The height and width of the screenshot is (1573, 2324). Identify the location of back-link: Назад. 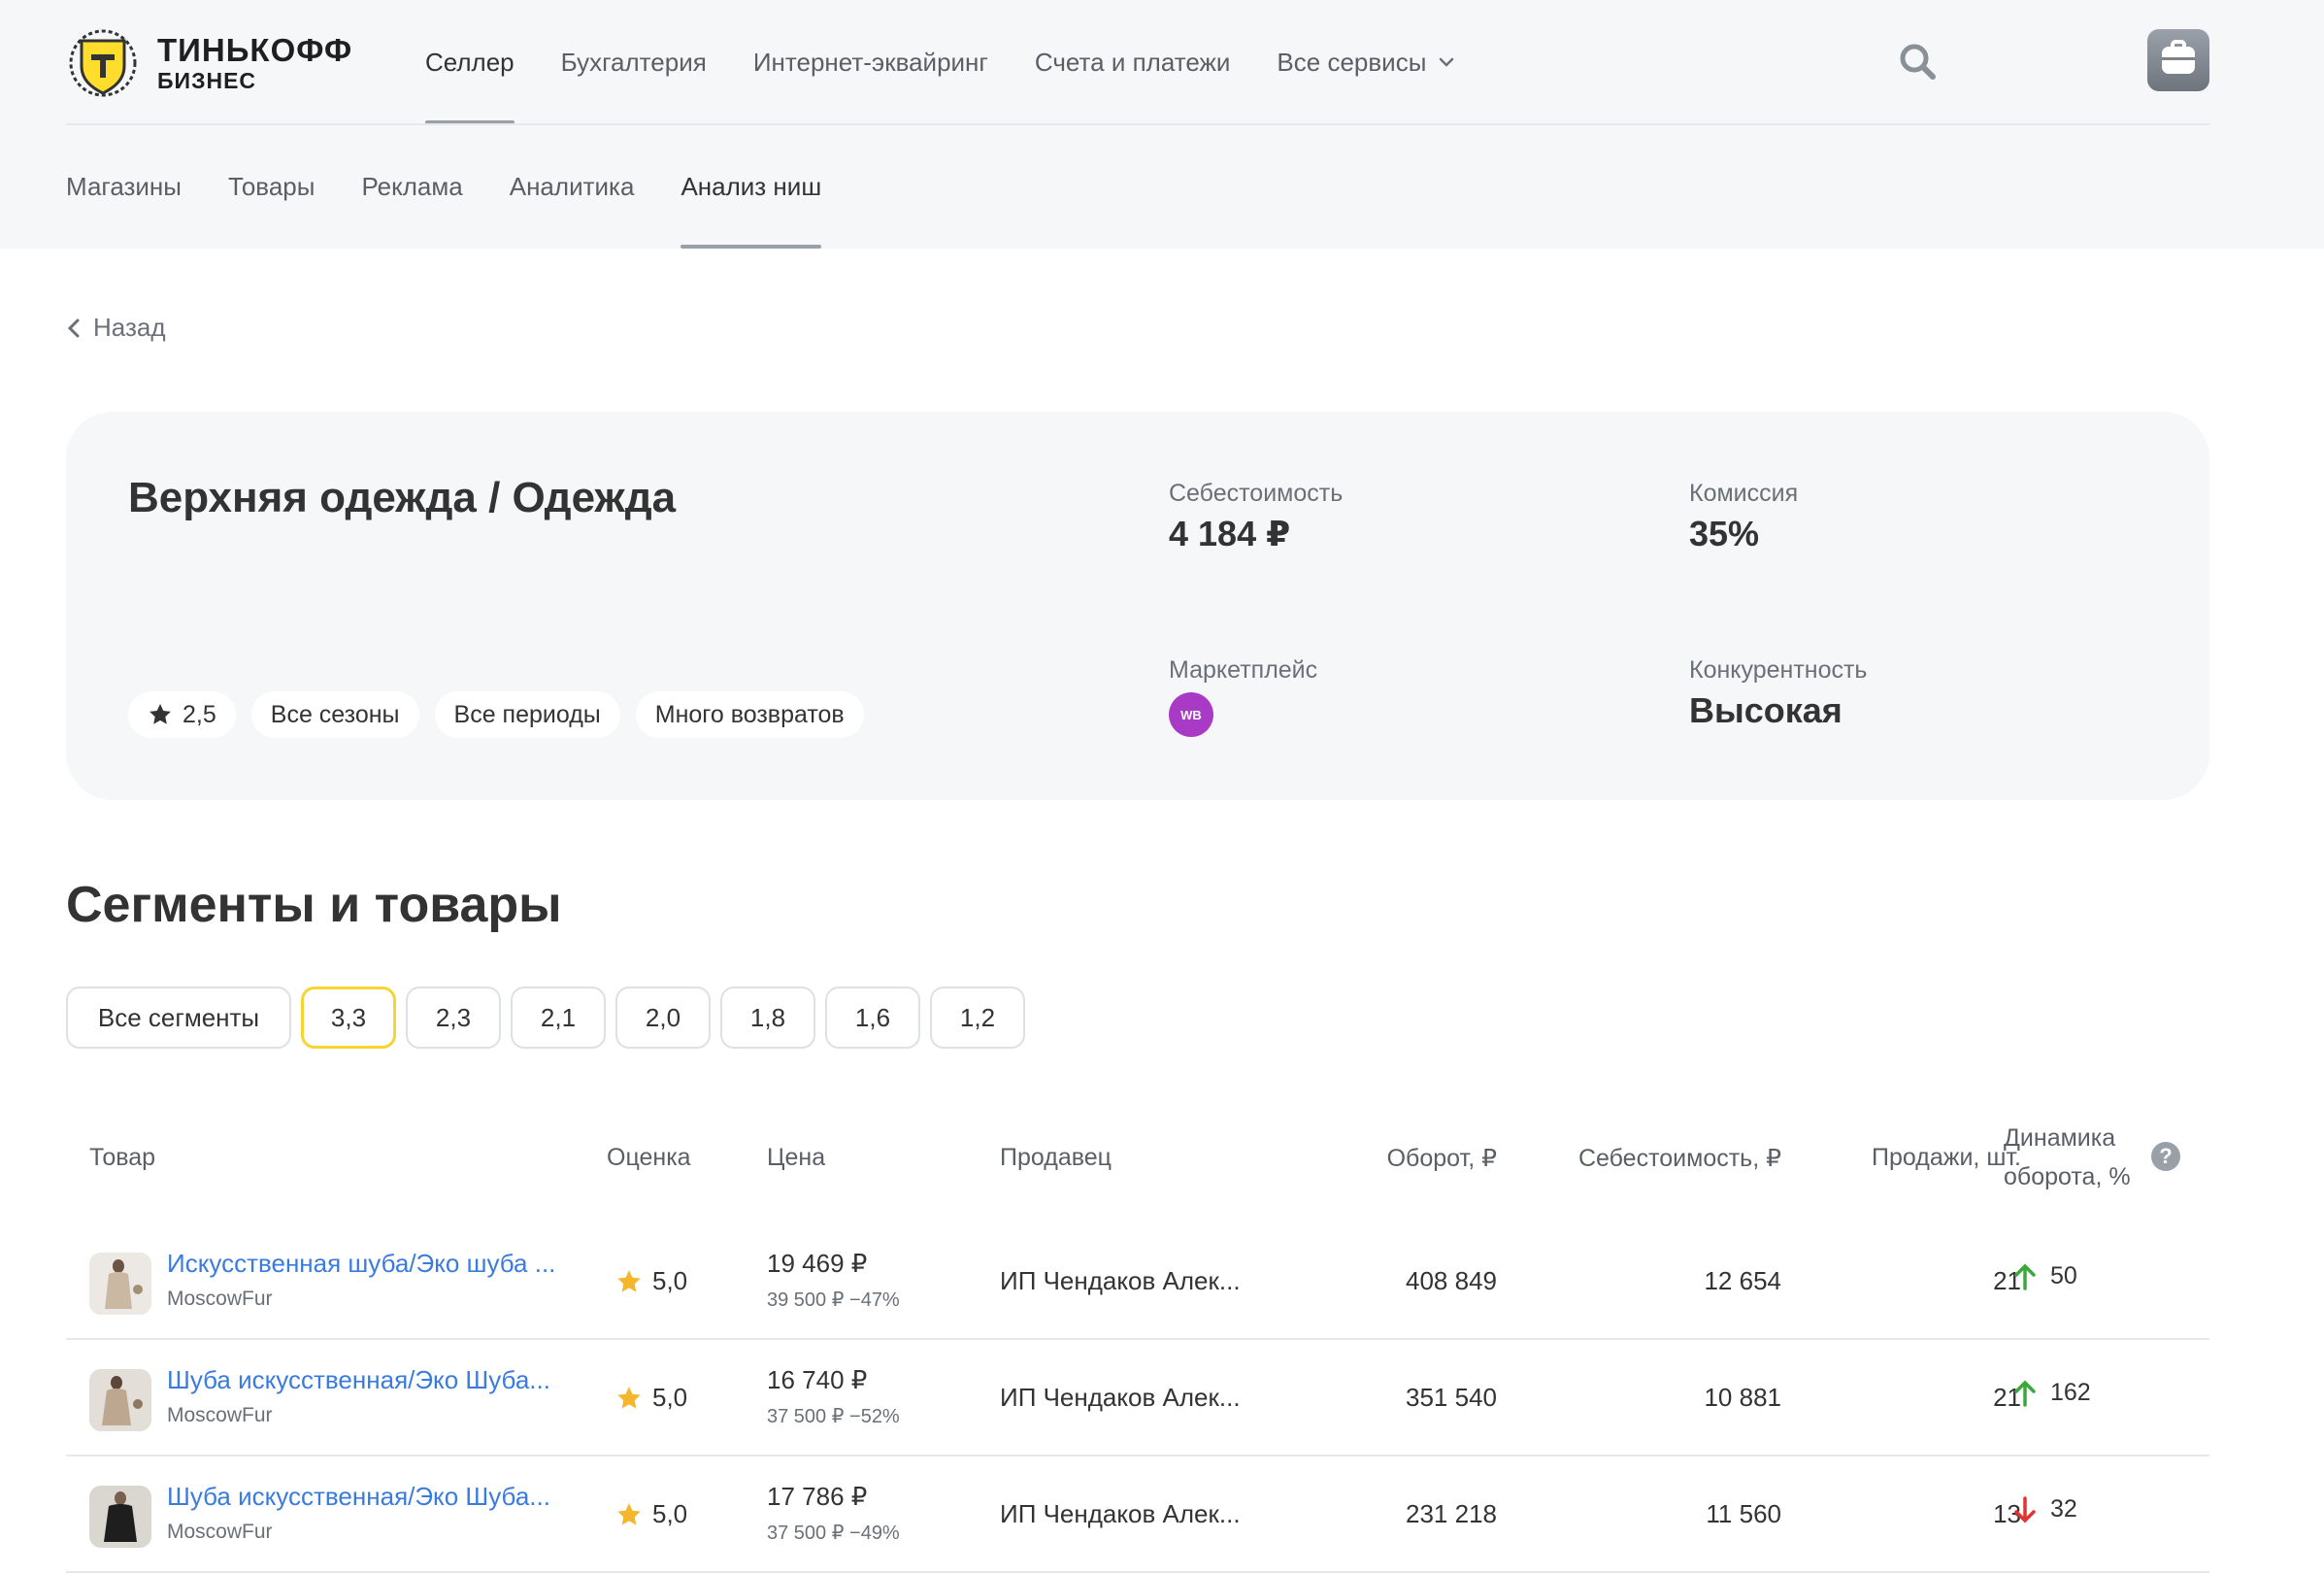
(116, 328).